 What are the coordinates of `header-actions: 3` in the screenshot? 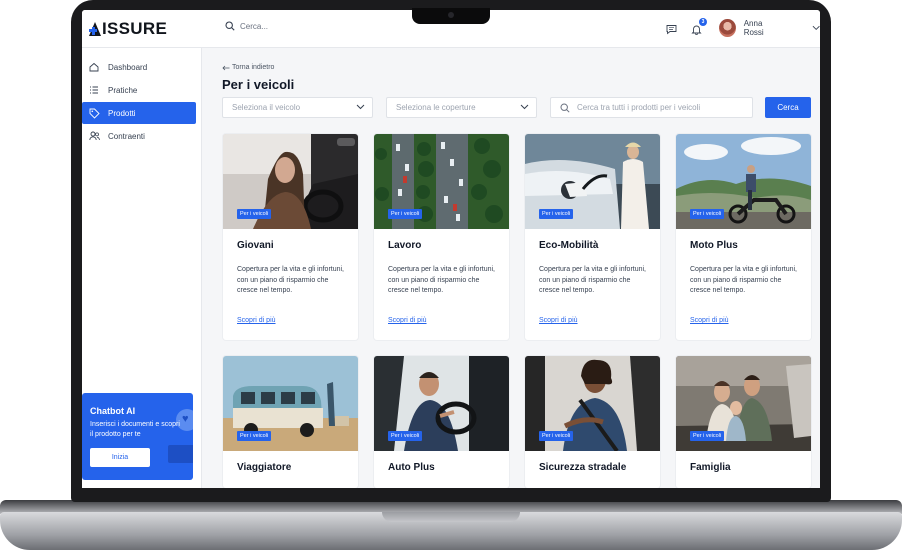 It's located at (685, 27).